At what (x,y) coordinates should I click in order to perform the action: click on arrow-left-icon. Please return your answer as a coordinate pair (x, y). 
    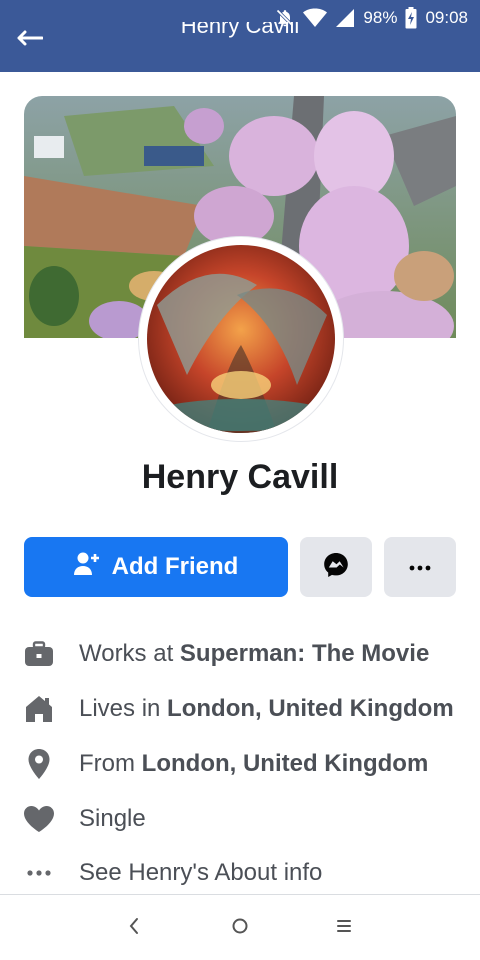
    Looking at the image, I should click on (30, 40).